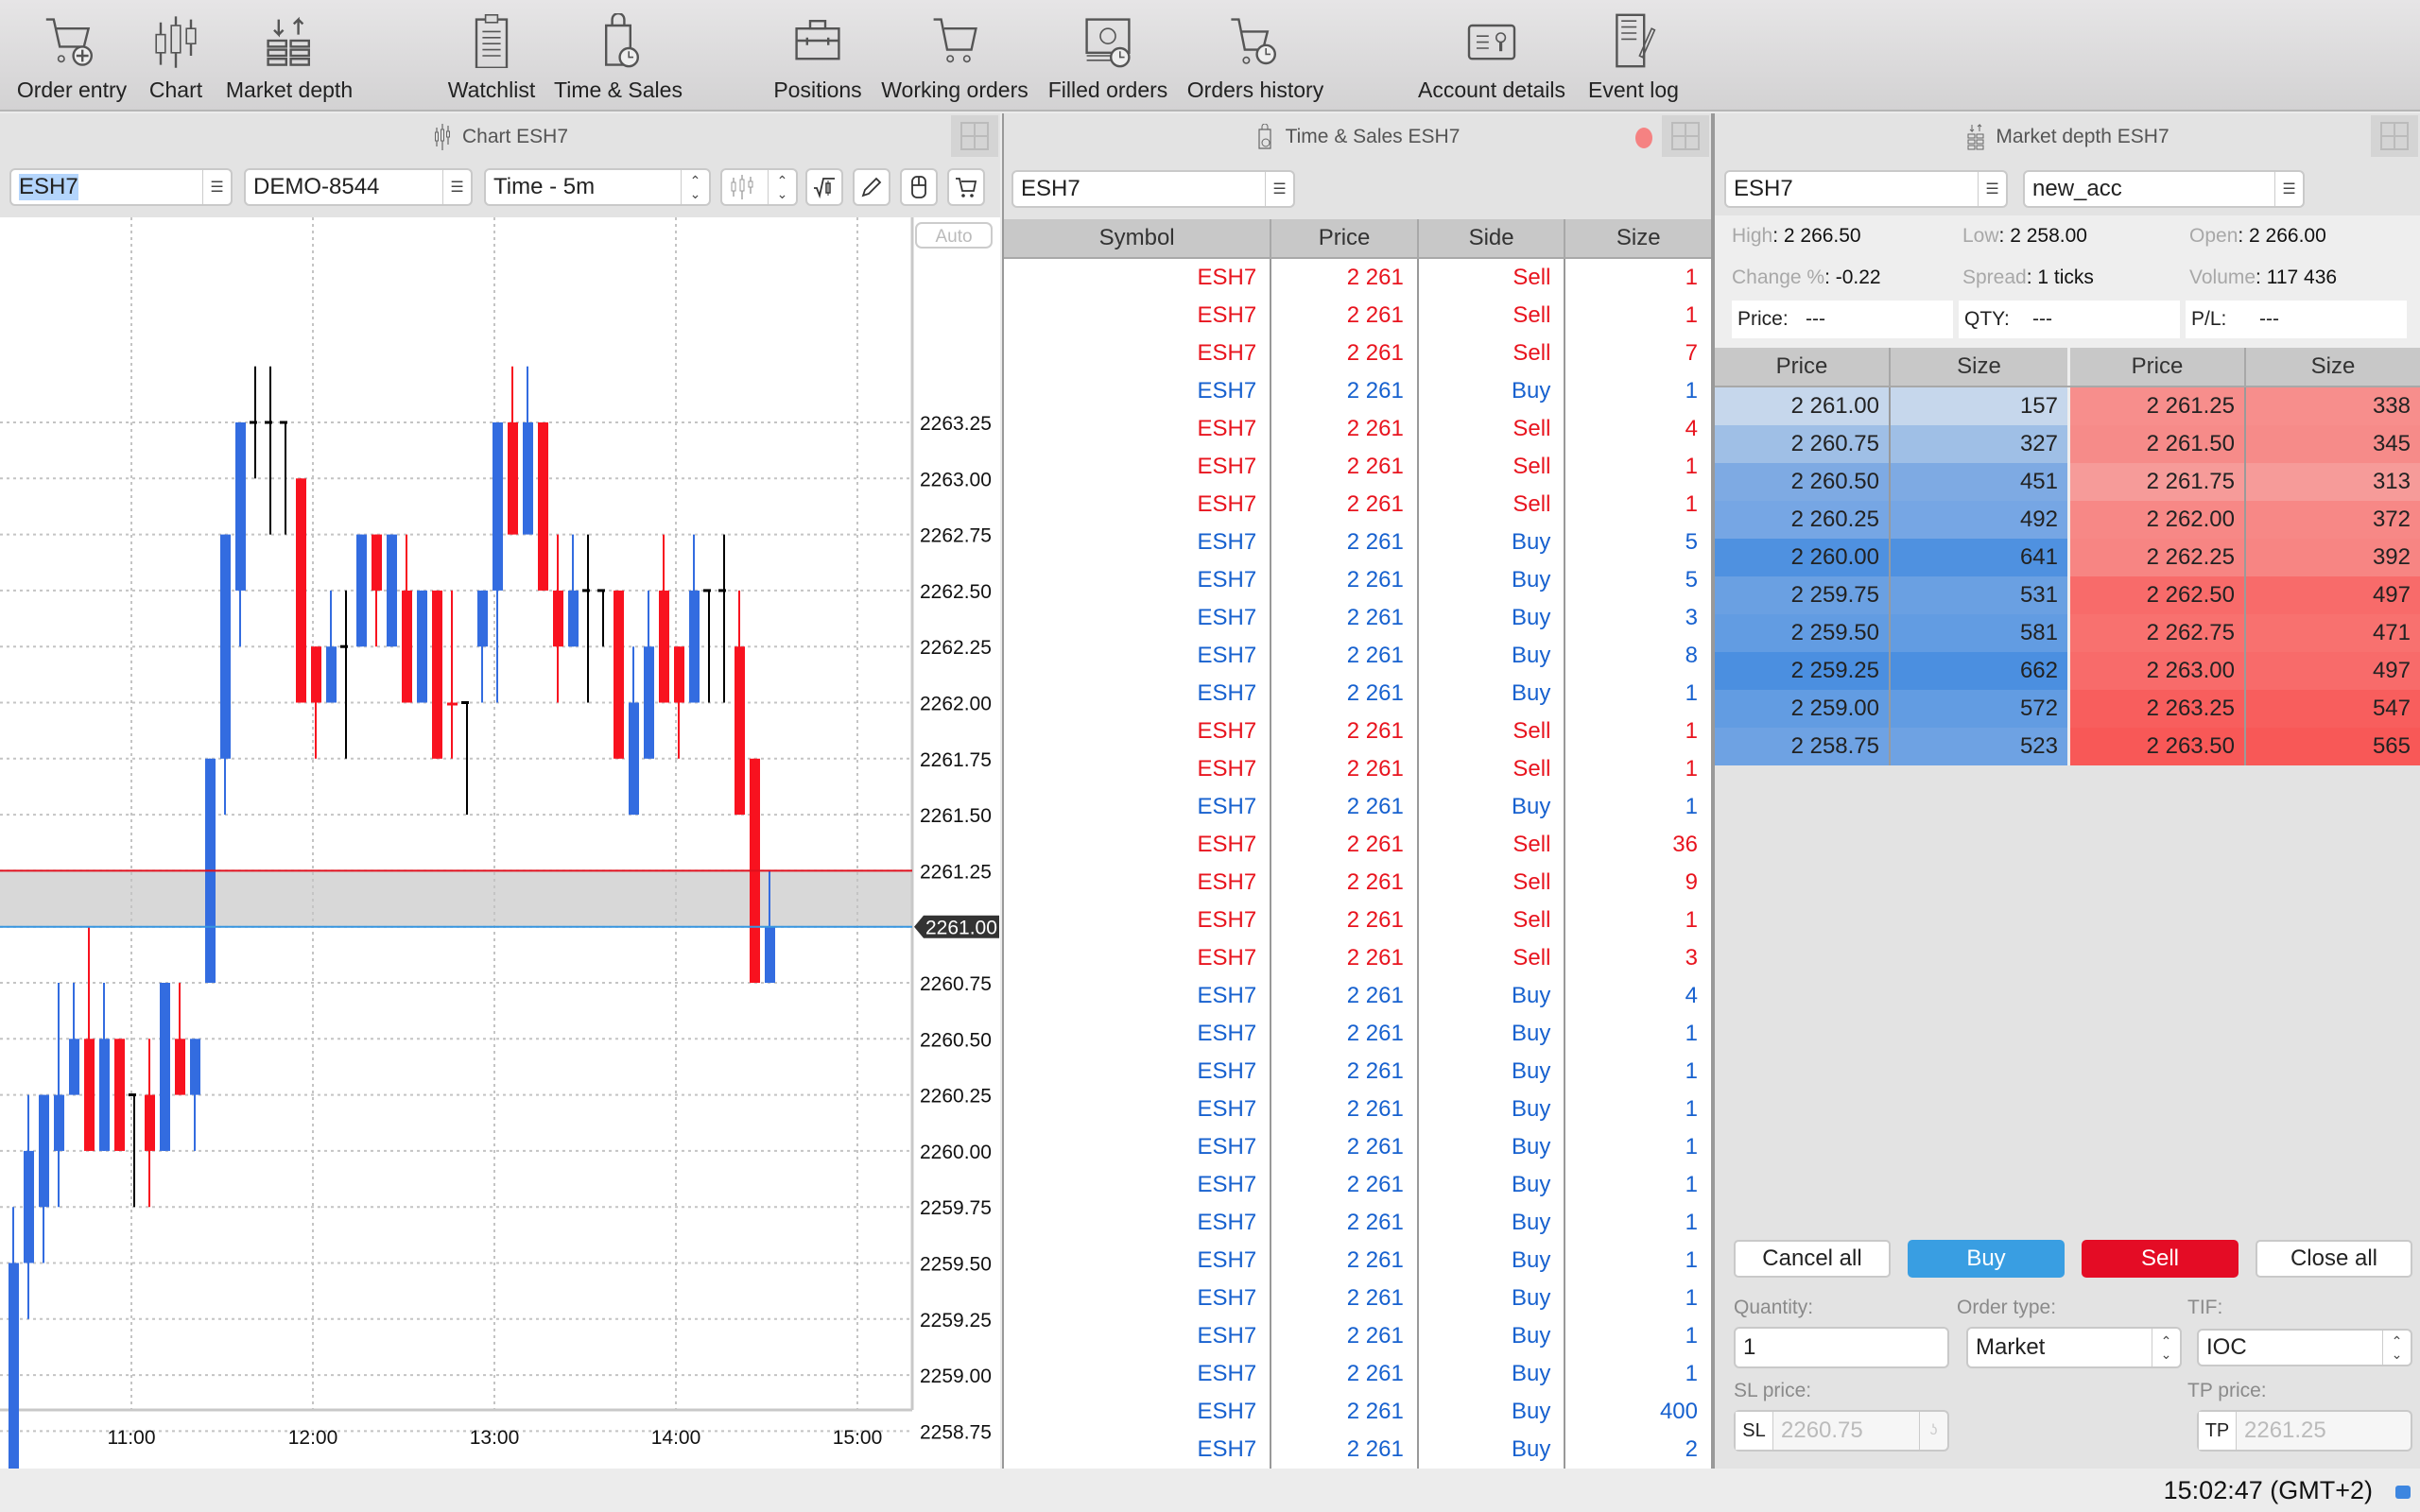  I want to click on toolbar-positions: Positions, so click(818, 58).